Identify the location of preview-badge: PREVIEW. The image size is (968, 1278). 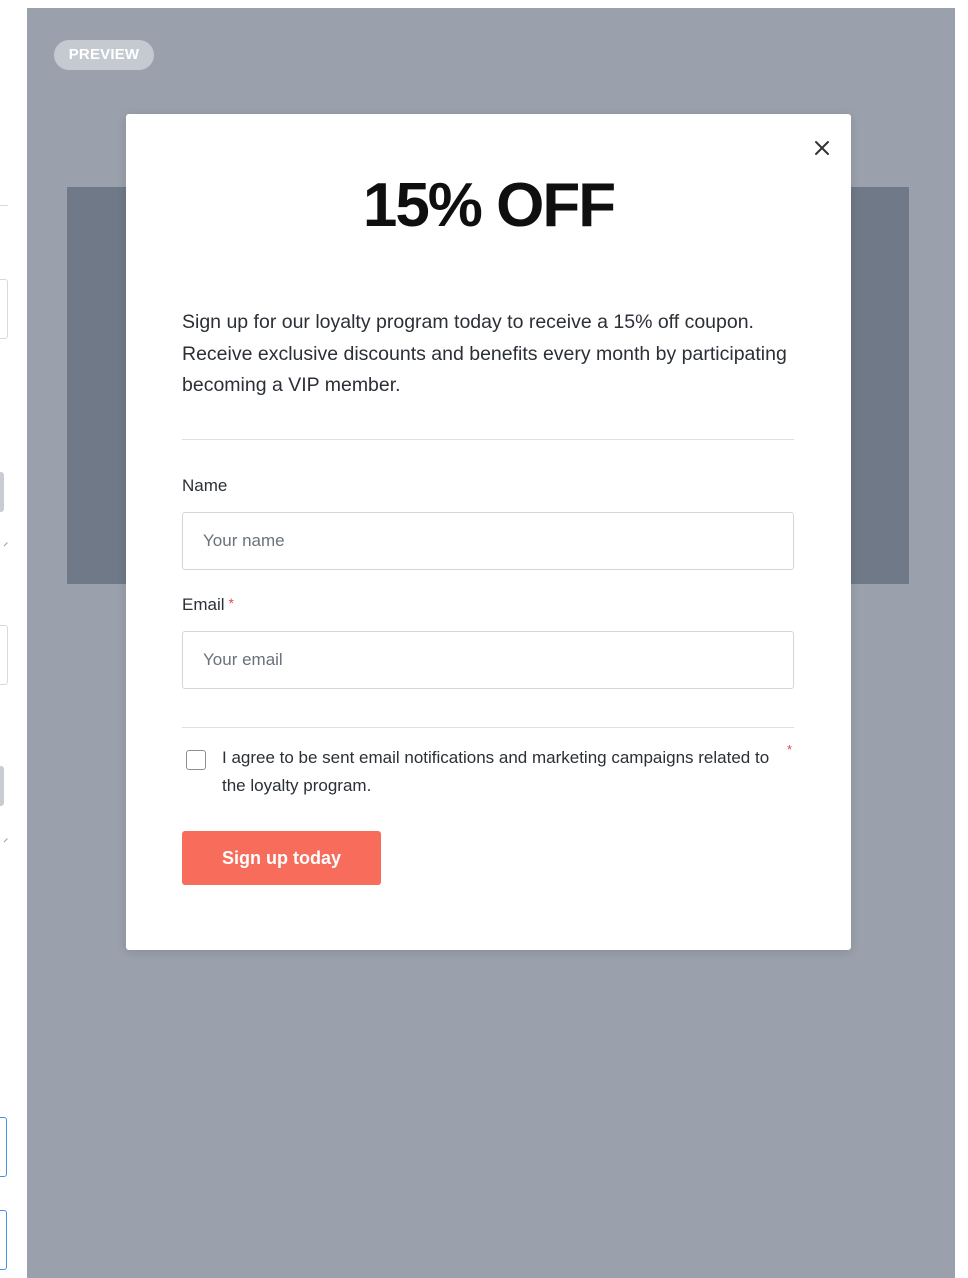
(104, 55).